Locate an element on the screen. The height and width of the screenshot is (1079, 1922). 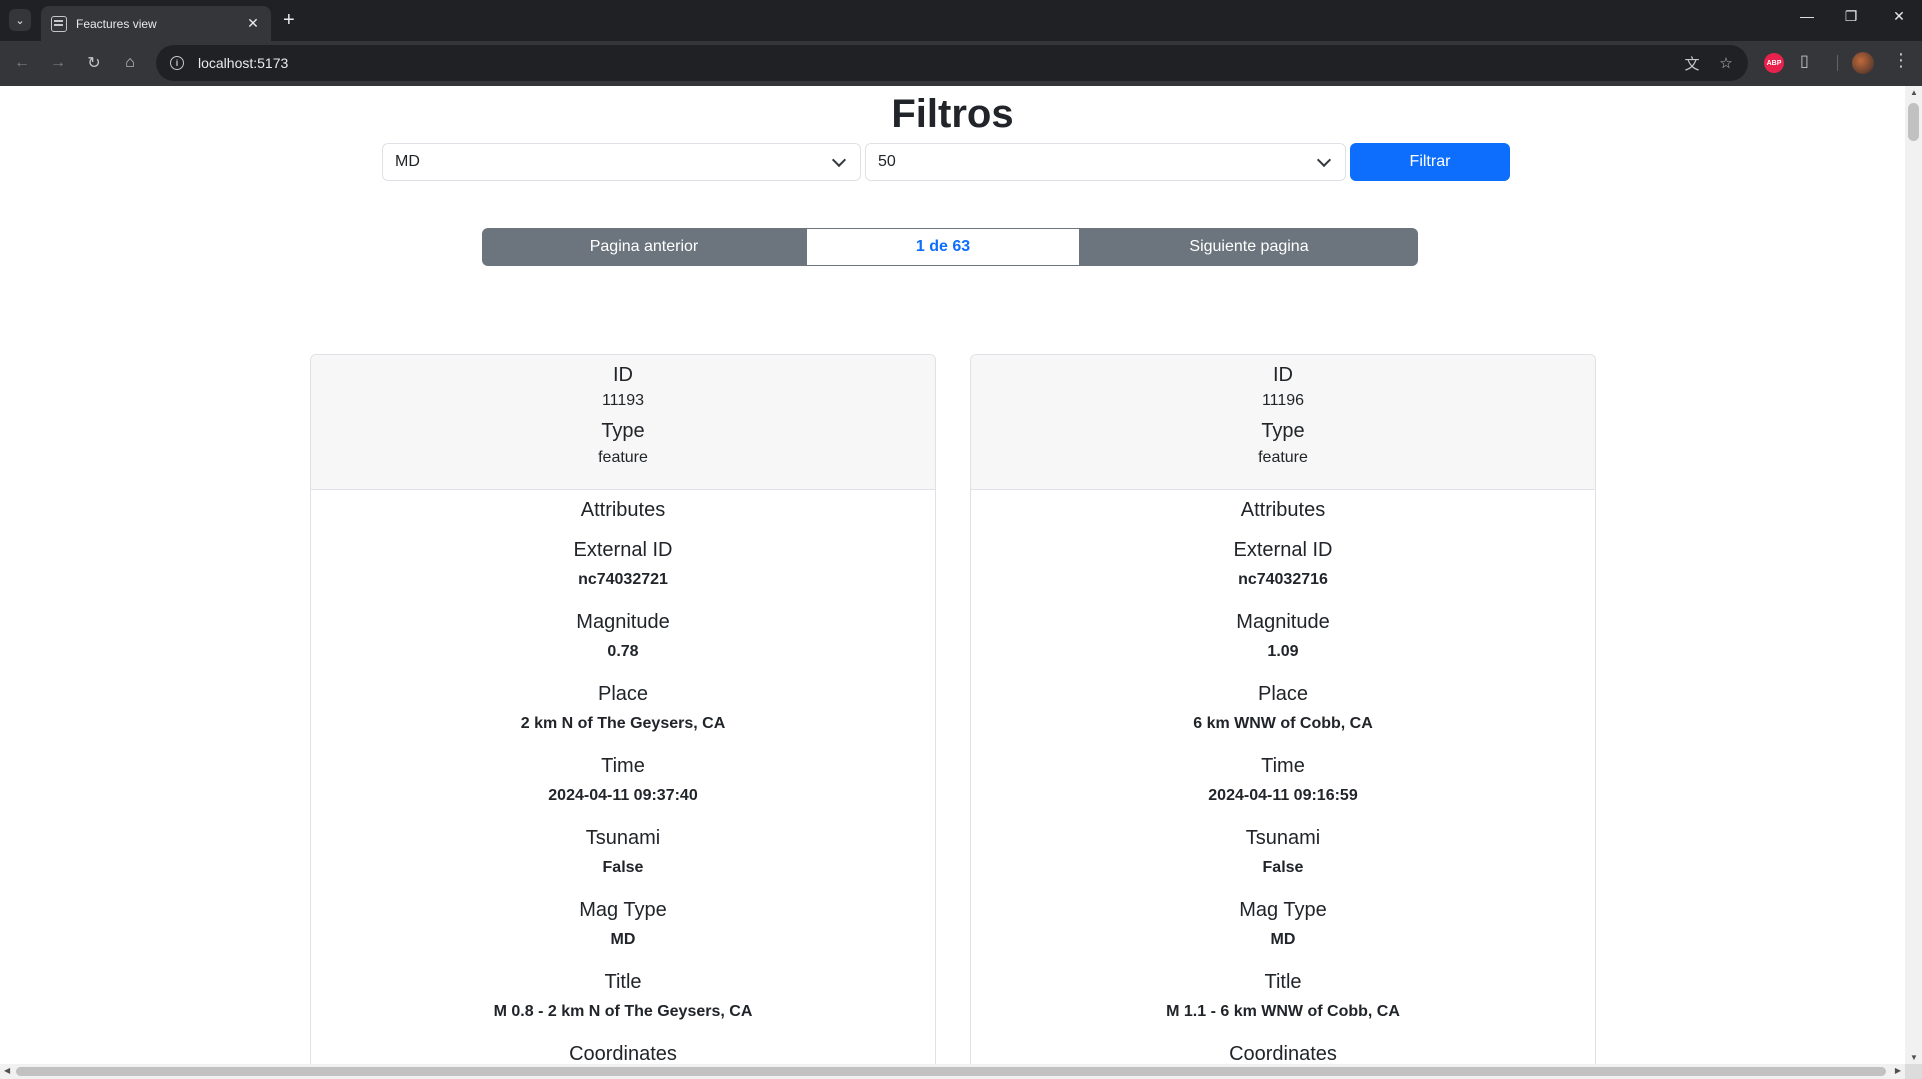
site-info-icon: i is located at coordinates (177, 63).